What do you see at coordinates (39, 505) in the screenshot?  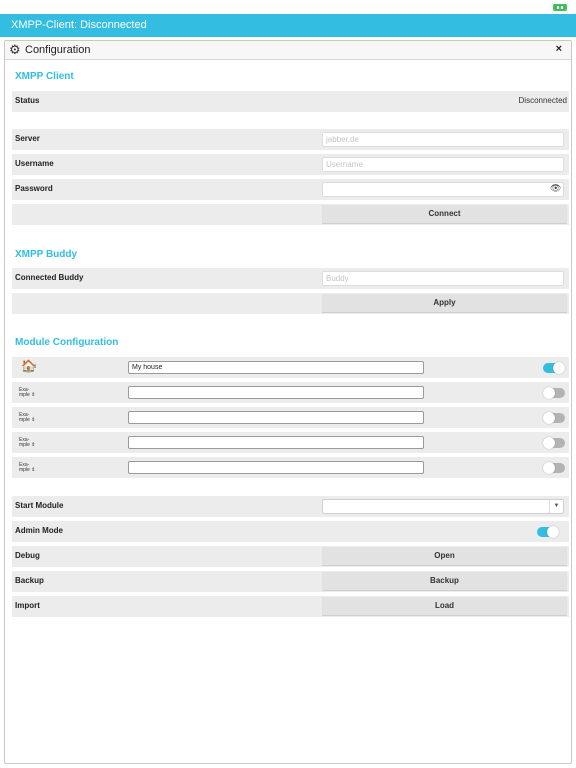 I see `start-module-label: Start Module` at bounding box center [39, 505].